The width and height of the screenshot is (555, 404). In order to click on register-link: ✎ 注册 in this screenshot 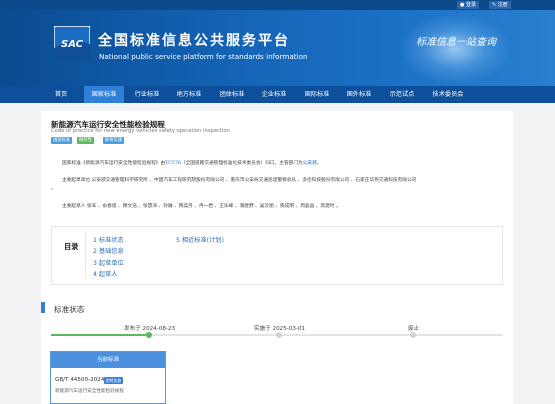, I will do `click(500, 5)`.